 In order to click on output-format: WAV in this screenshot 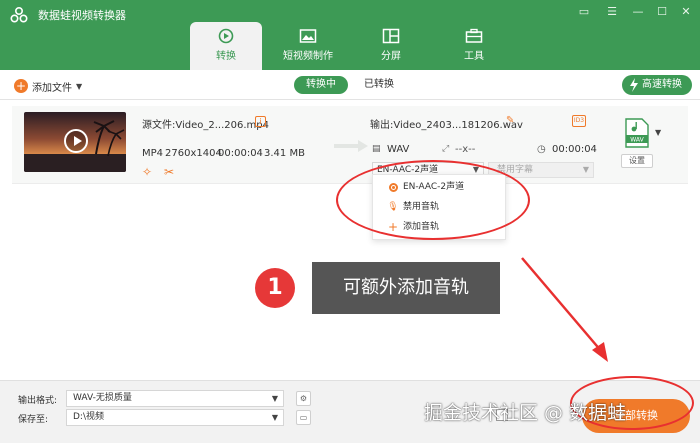, I will do `click(398, 149)`.